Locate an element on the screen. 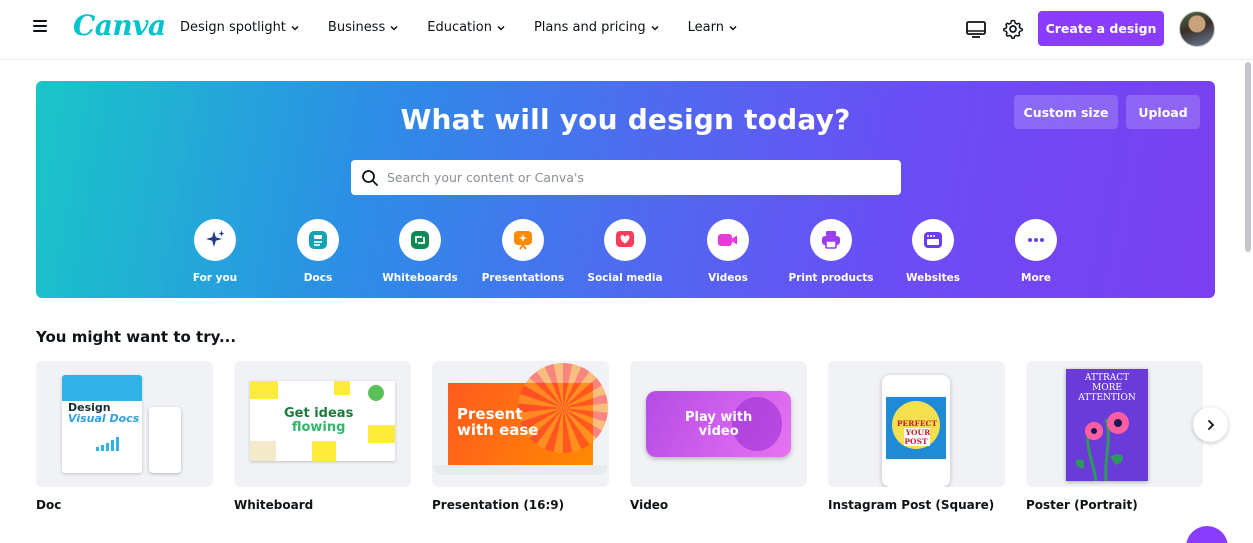 The image size is (1253, 543). avatar is located at coordinates (1197, 29).